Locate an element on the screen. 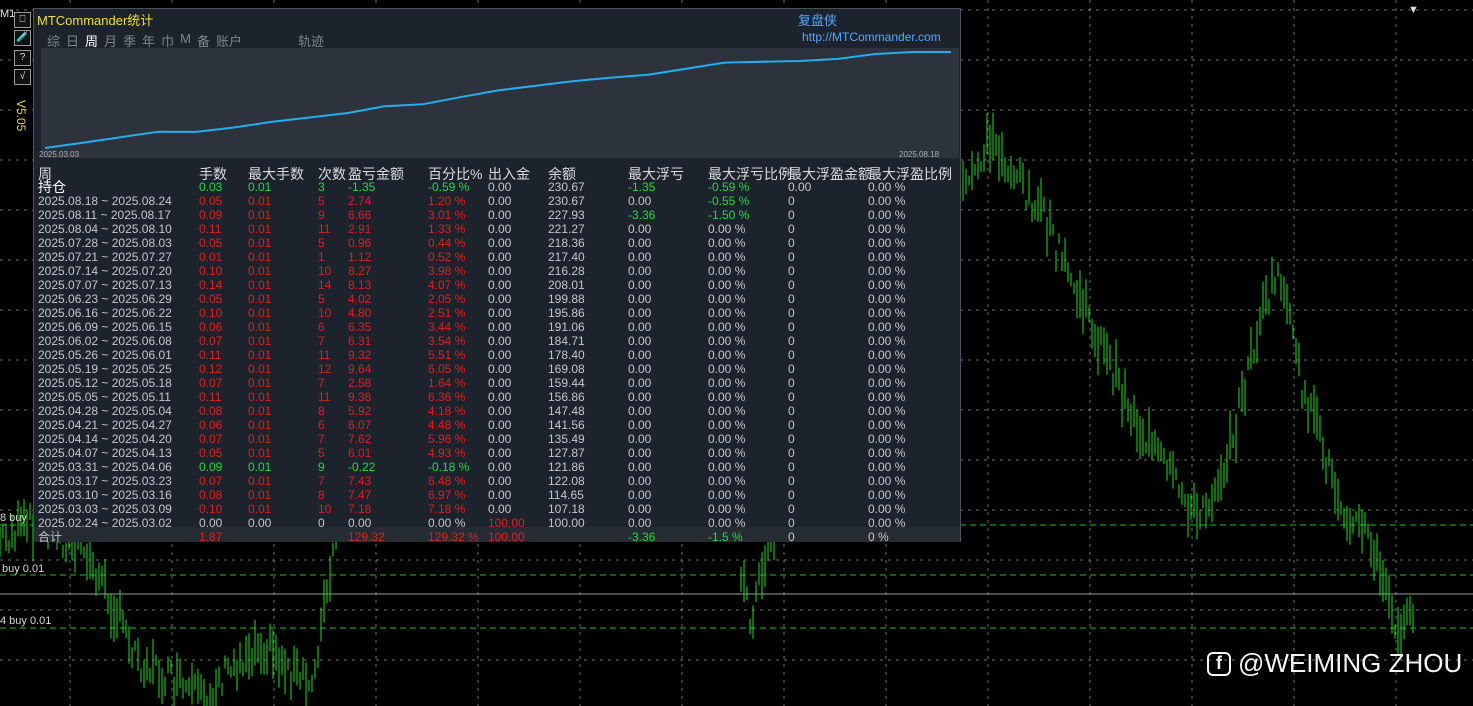 This screenshot has height=706, width=1473. table-cell: 4.02 is located at coordinates (360, 299).